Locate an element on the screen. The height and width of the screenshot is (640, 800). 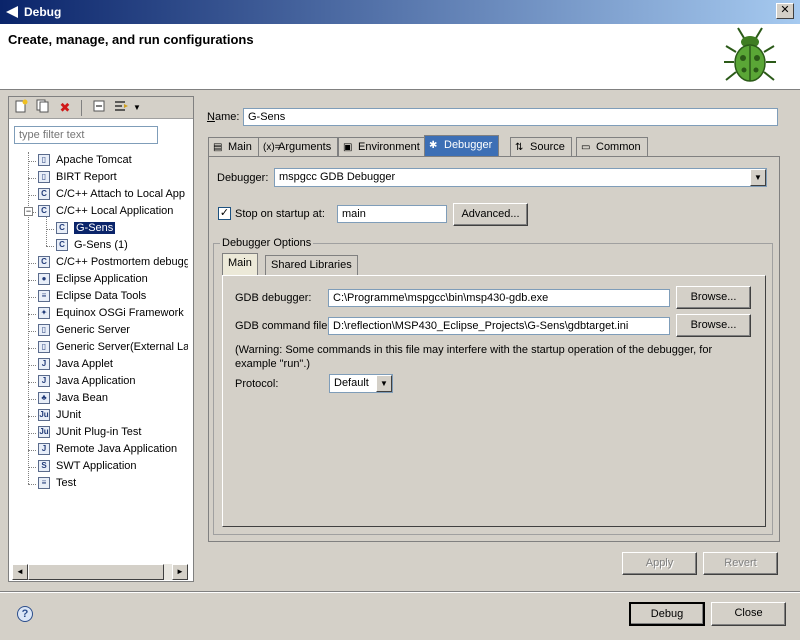
filter-input is located at coordinates (86, 135).